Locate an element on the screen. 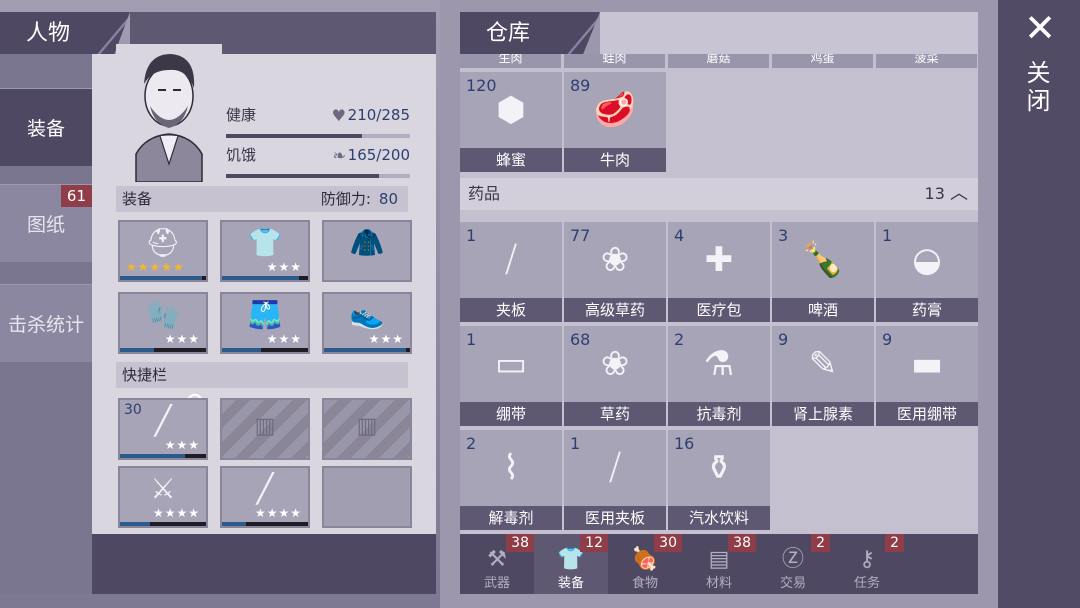 This screenshot has height=608, width=1080. bandage-icon: ▭ is located at coordinates (511, 364).